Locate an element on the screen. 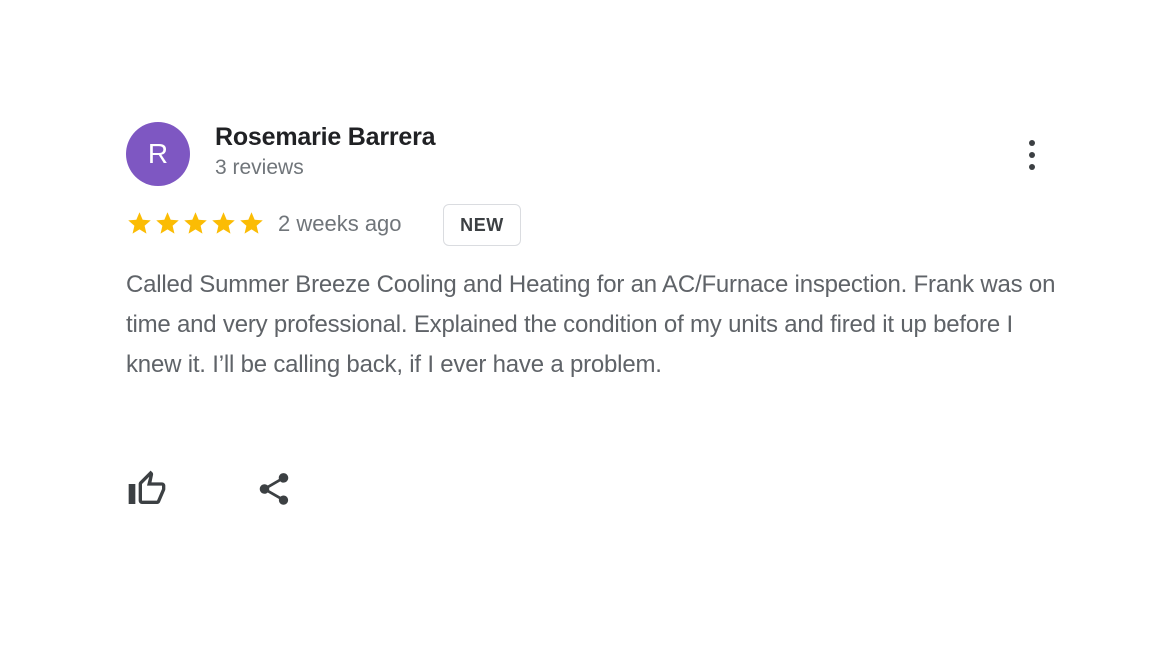 The image size is (1160, 652). avatar-initial: R is located at coordinates (158, 153).